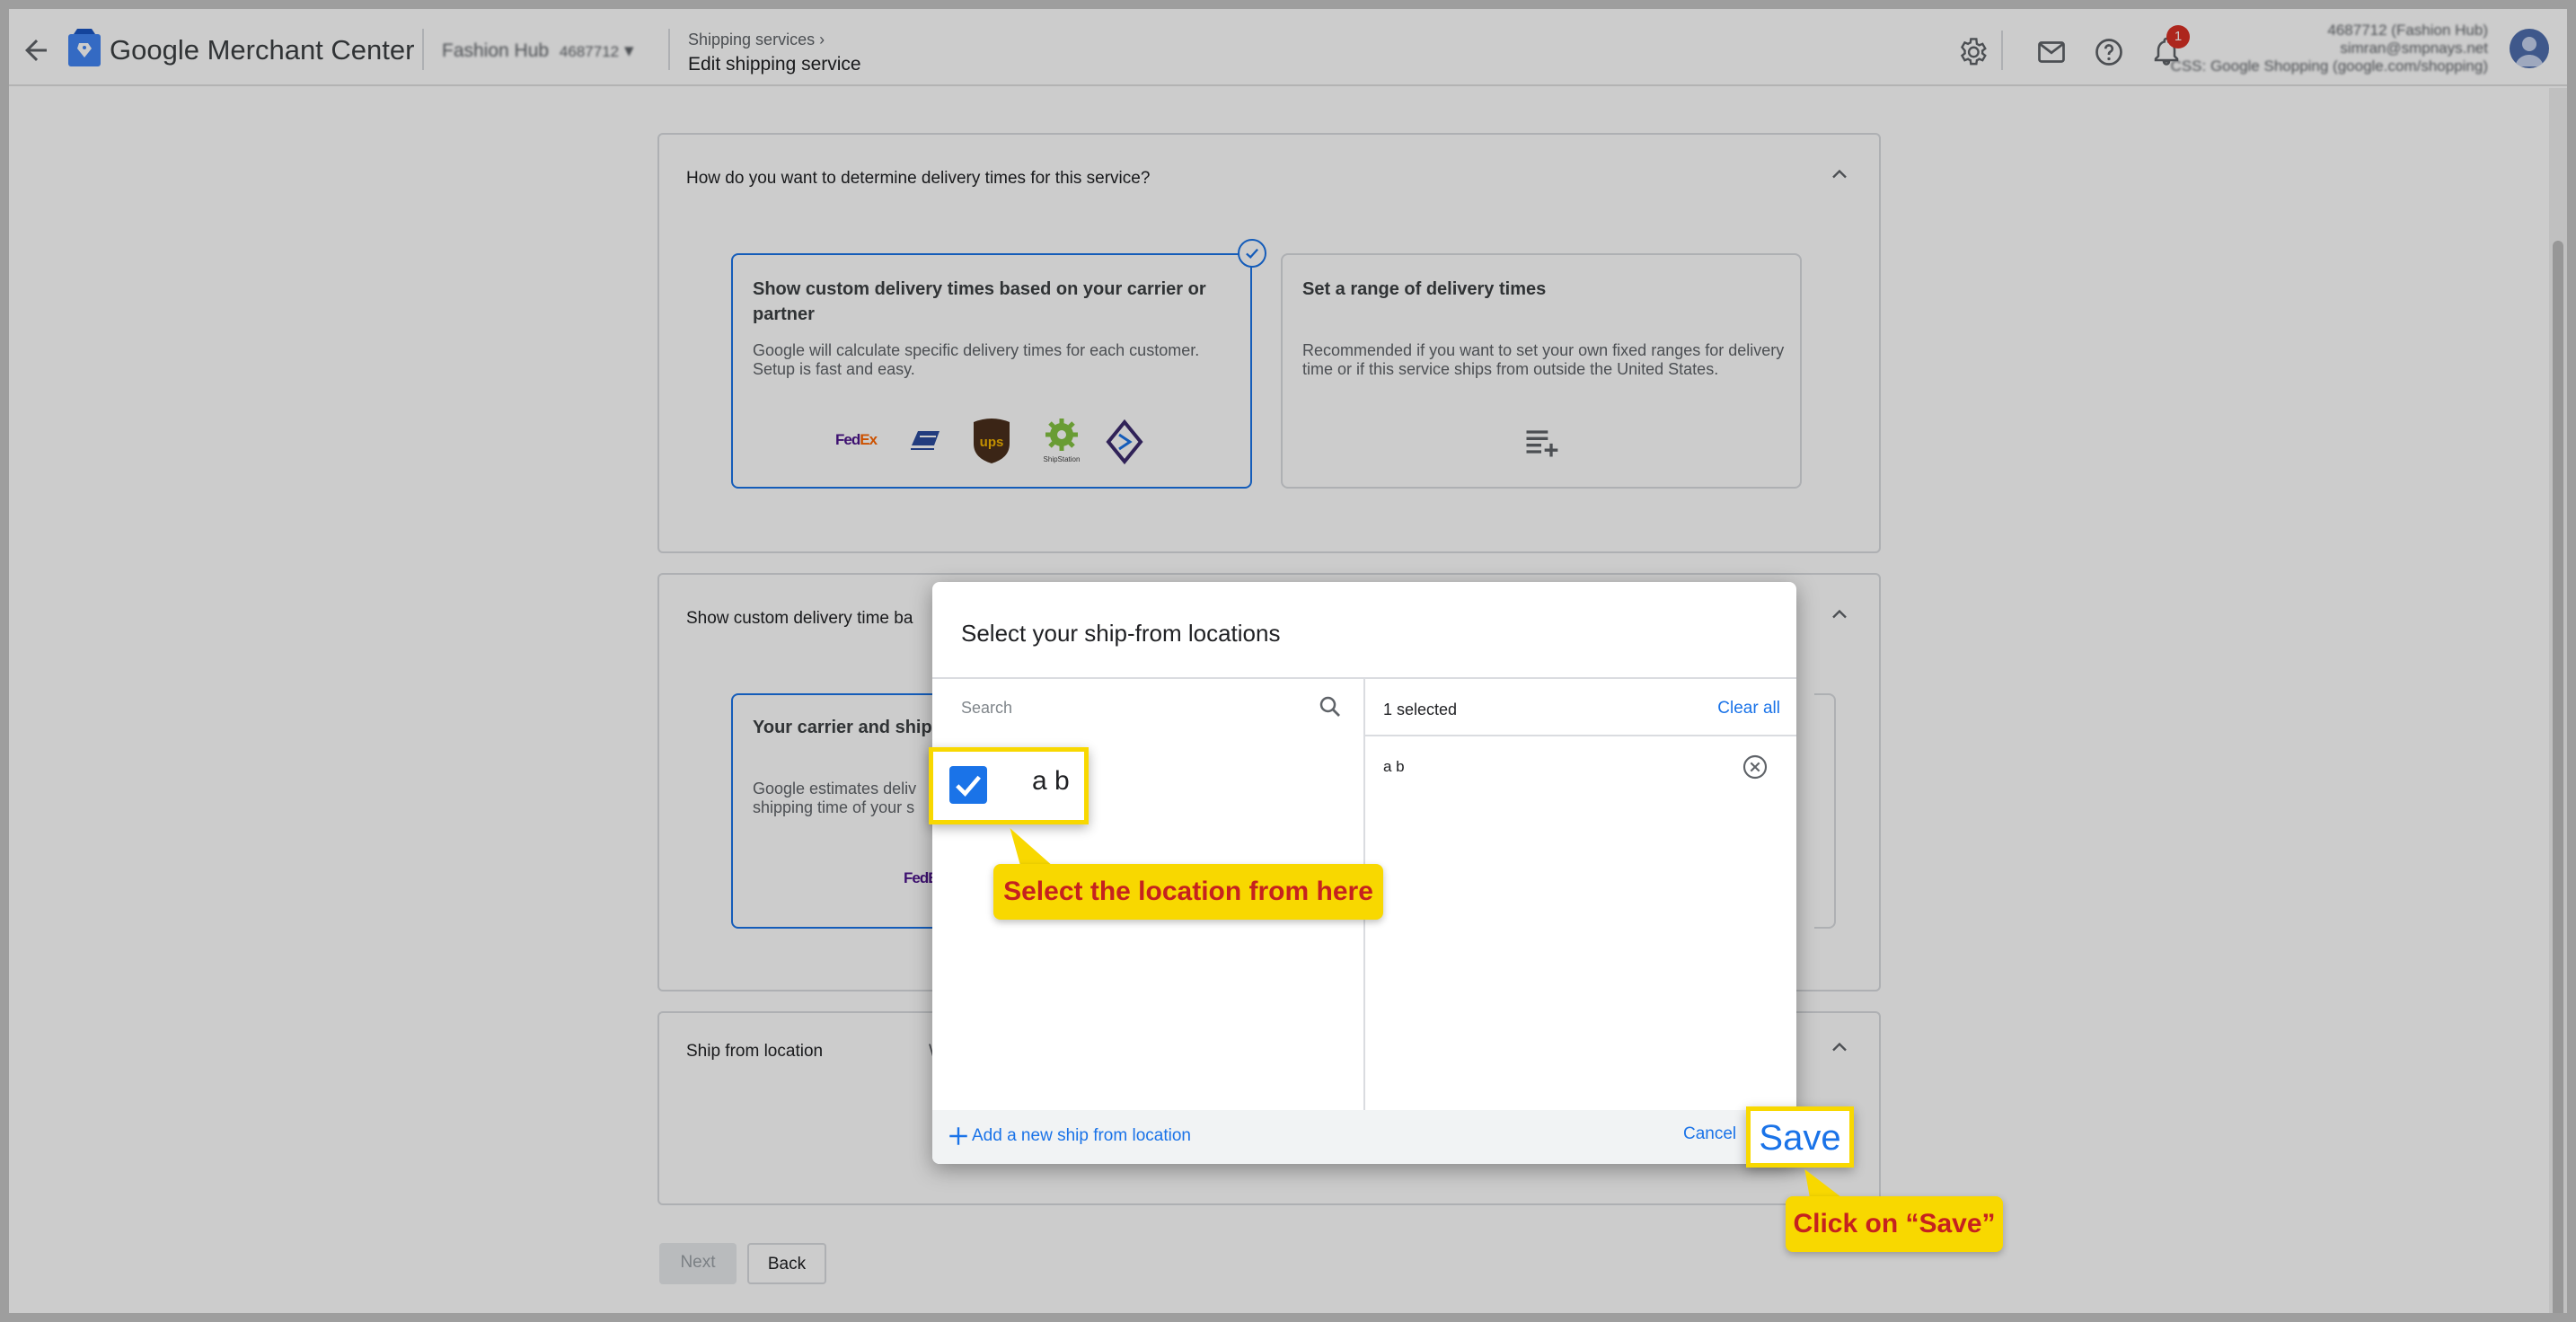  What do you see at coordinates (987, 708) in the screenshot?
I see `search-input: Search` at bounding box center [987, 708].